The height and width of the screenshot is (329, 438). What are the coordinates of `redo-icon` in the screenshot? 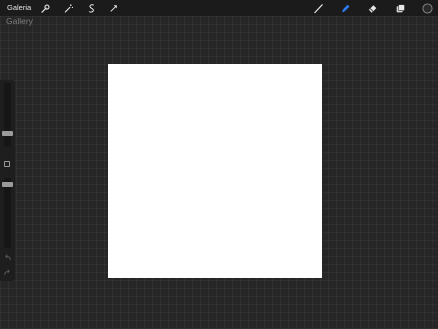 It's located at (7, 272).